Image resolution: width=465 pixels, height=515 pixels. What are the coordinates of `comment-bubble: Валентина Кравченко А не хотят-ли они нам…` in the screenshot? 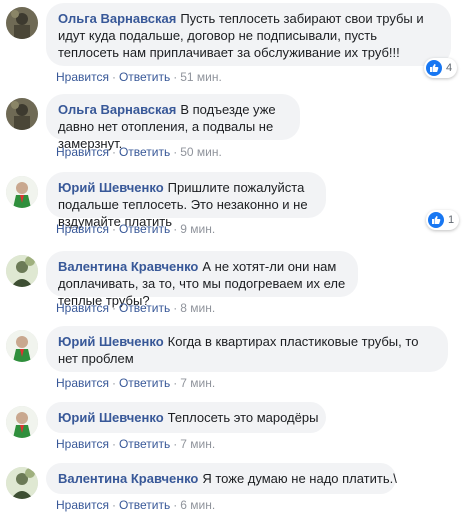 It's located at (202, 279).